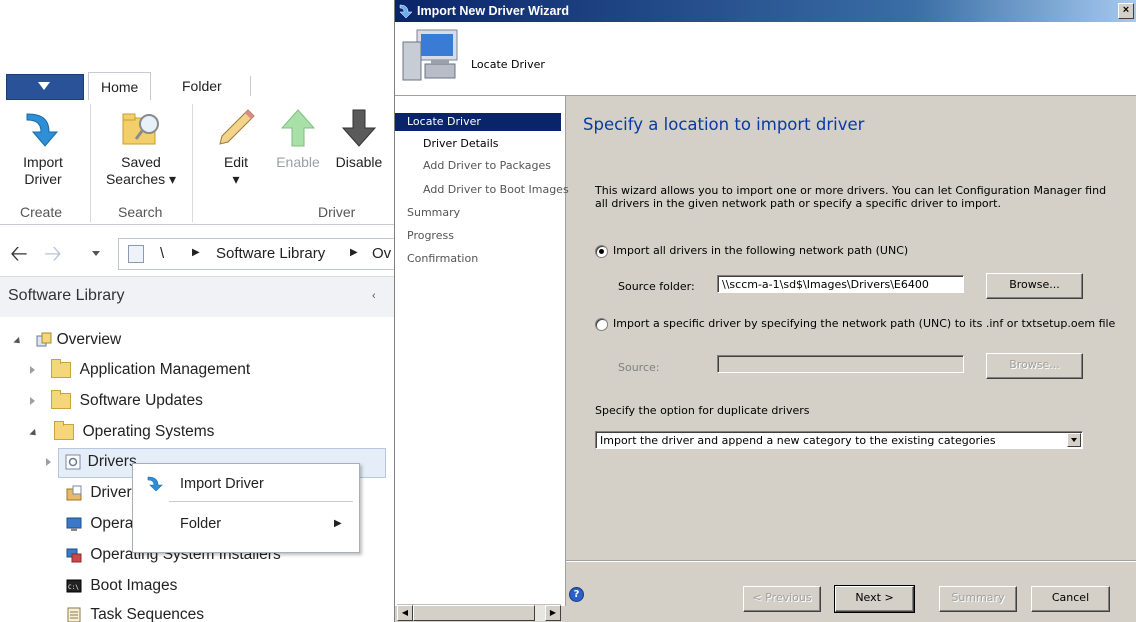 The image size is (1136, 622). Describe the element at coordinates (96, 253) in the screenshot. I see `history-dropdown-icon` at that location.